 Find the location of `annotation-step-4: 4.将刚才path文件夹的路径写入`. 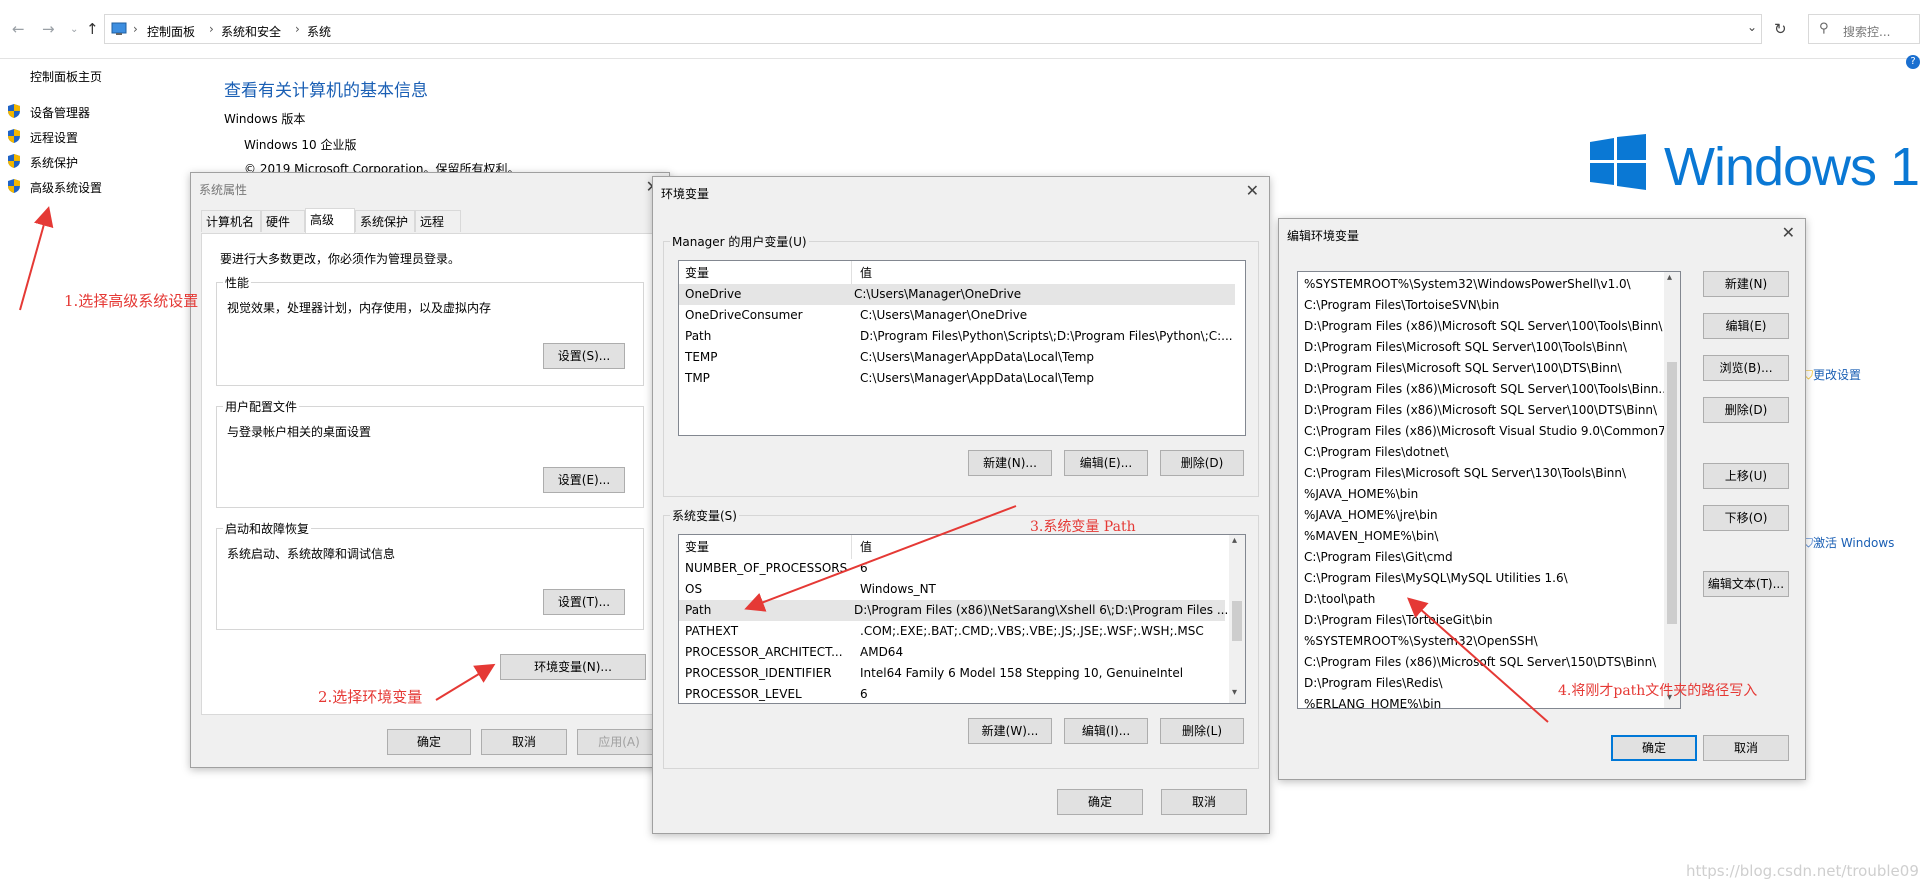

annotation-step-4: 4.将刚才path文件夹的路径写入 is located at coordinates (1658, 691).